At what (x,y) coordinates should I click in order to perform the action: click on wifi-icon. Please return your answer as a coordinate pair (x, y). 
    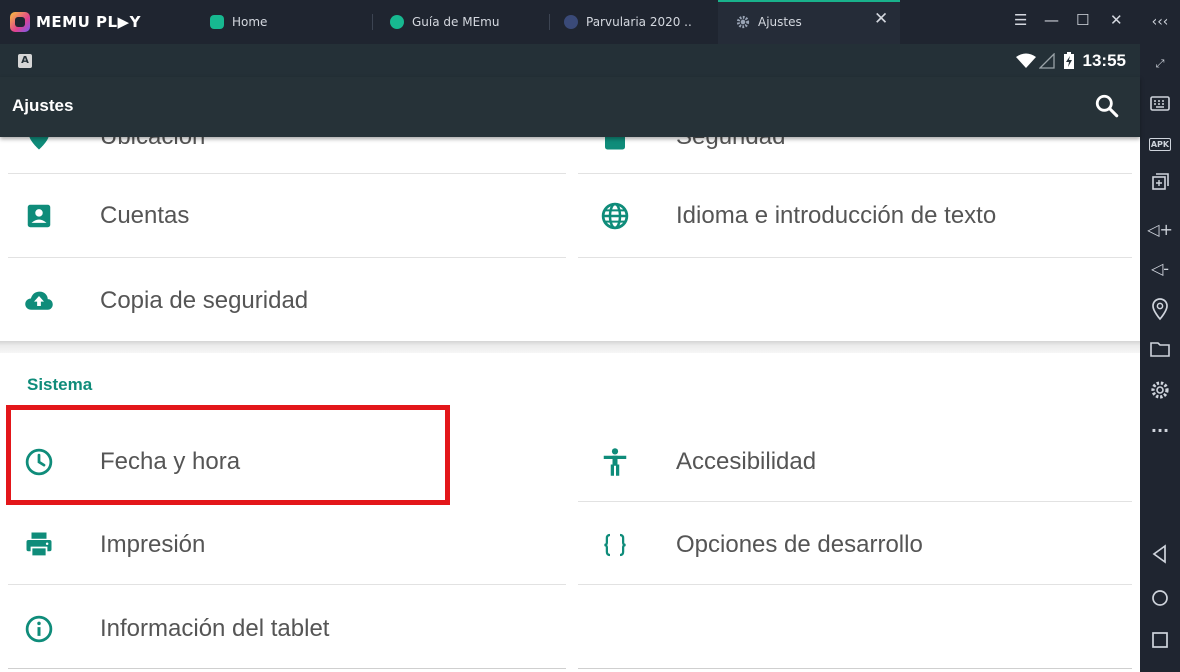
    Looking at the image, I should click on (1025, 60).